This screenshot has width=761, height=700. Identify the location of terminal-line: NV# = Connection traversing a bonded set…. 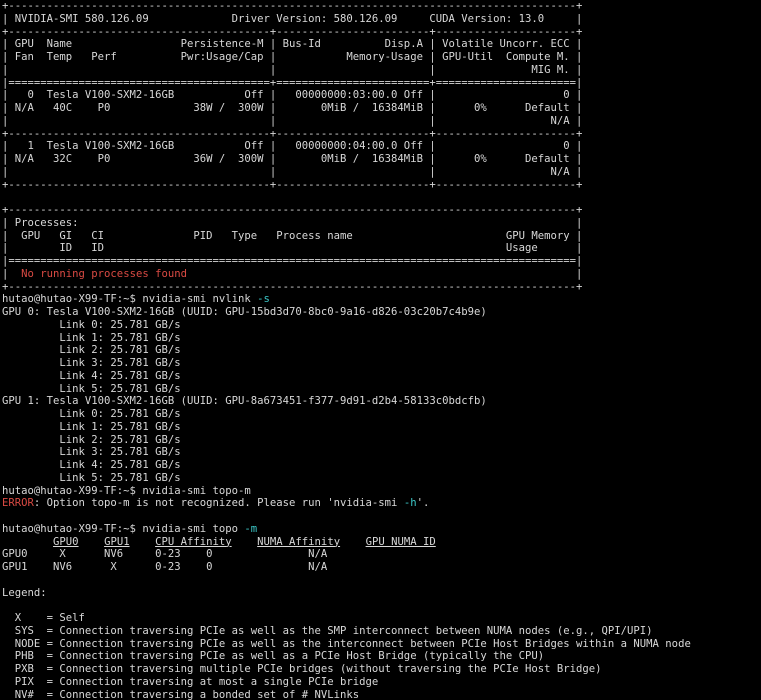
(381, 694).